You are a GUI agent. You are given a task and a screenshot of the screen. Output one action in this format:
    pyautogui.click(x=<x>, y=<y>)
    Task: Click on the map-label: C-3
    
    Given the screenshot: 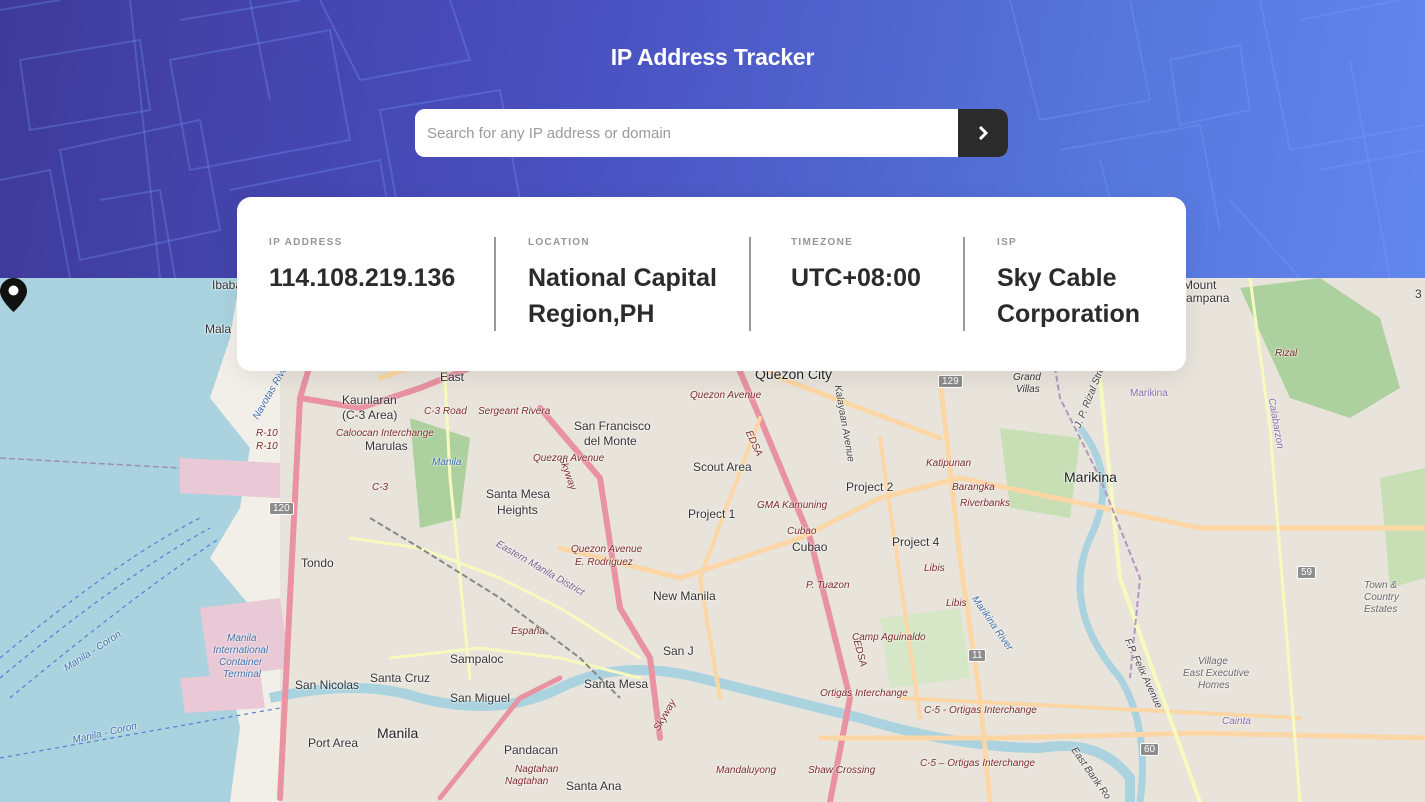 What is the action you would take?
    pyautogui.click(x=380, y=487)
    